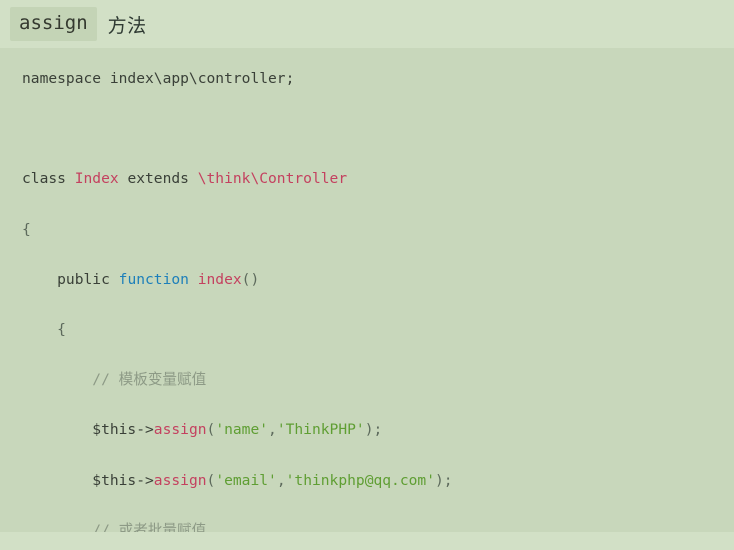  Describe the element at coordinates (378, 379) in the screenshot. I see `code-line: // 模板变量赋值` at that location.